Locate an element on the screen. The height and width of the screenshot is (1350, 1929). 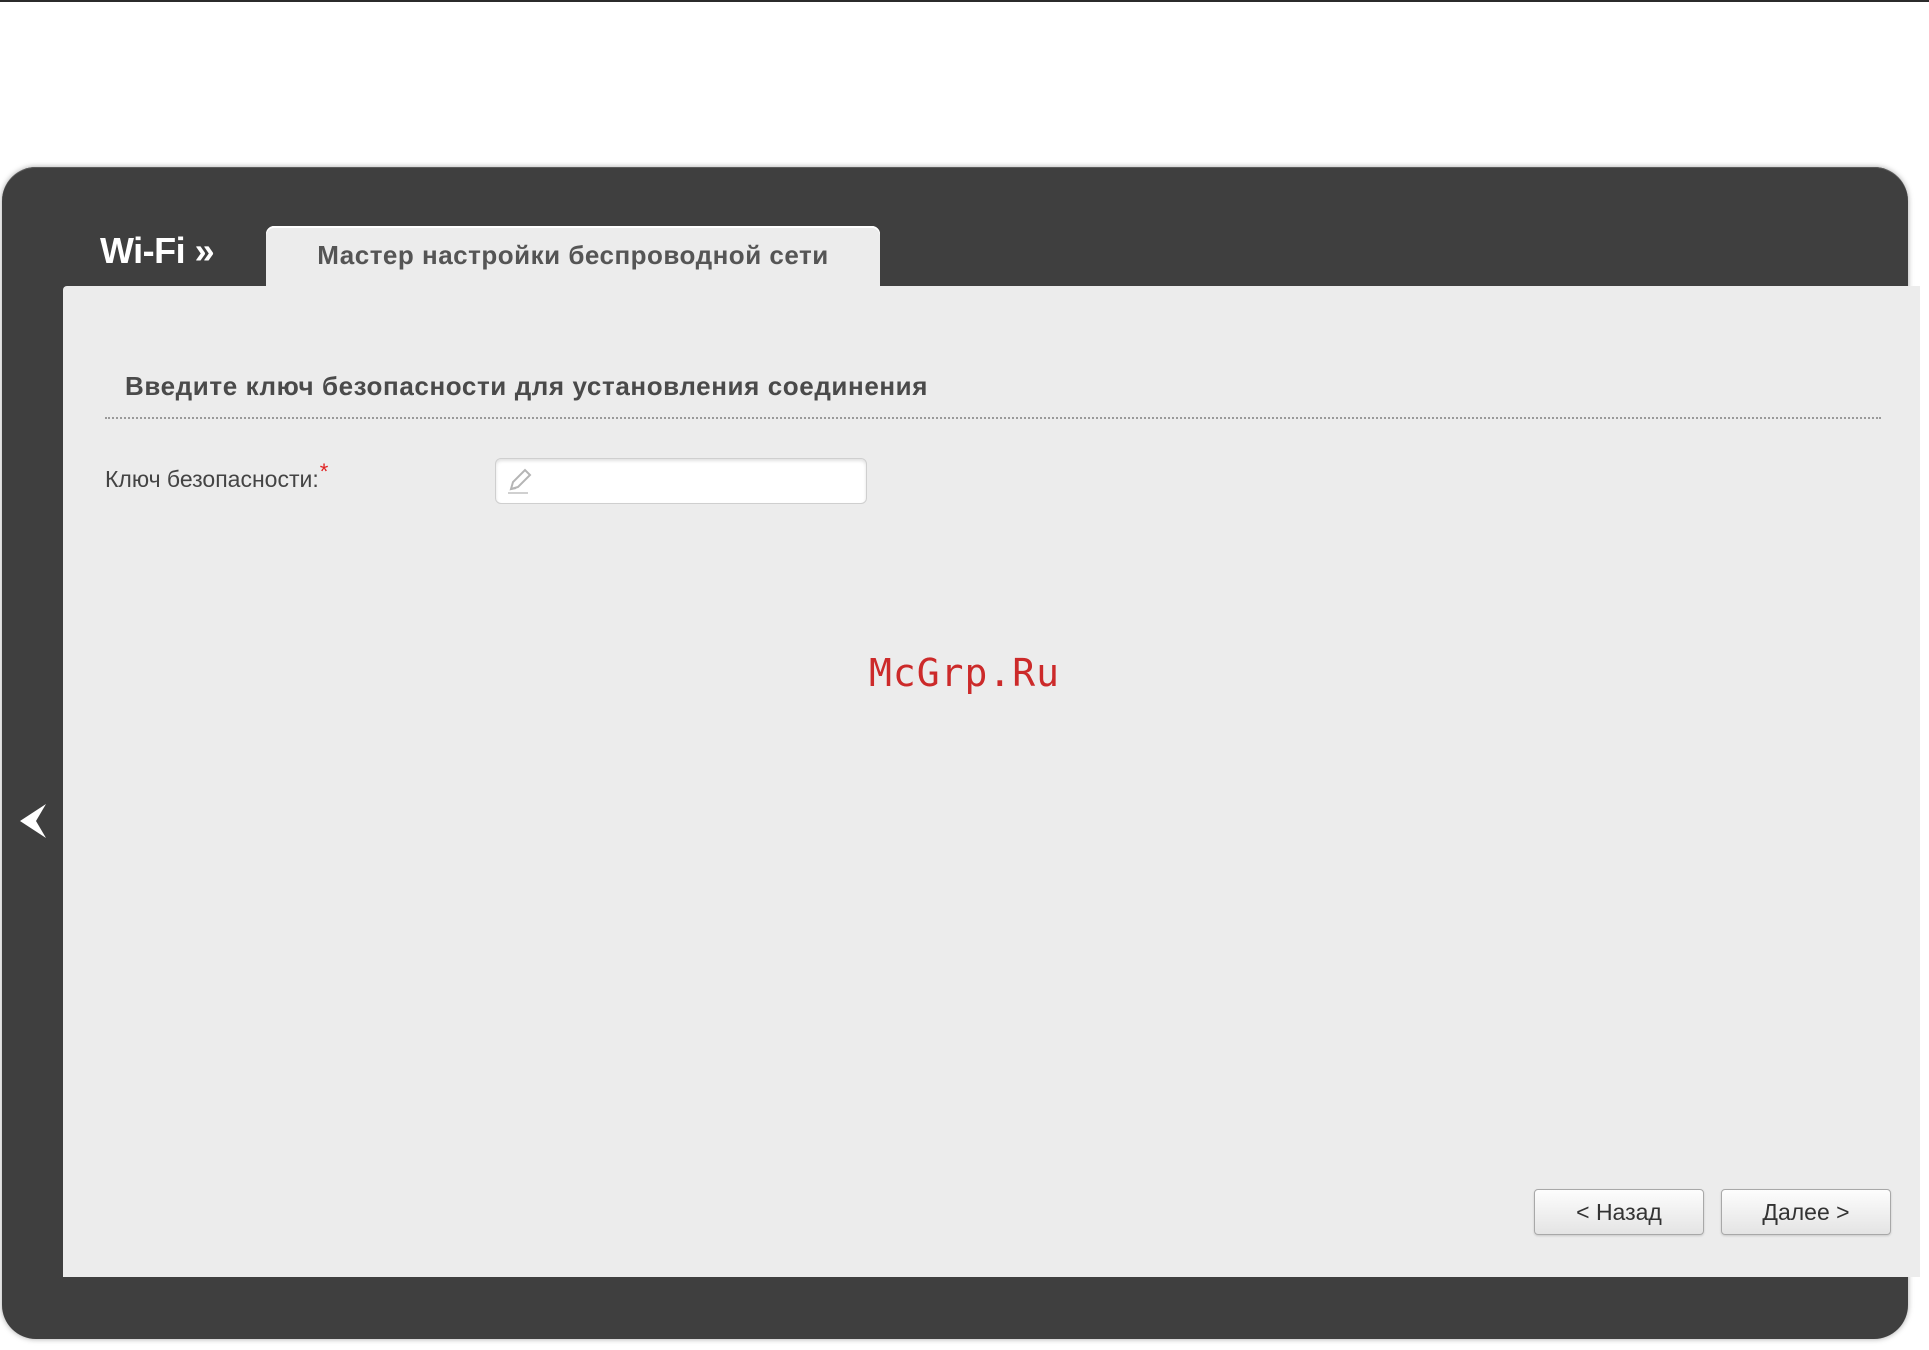
tab-wireless-wizard: Мастер настройки беспроводной сети is located at coordinates (573, 257).